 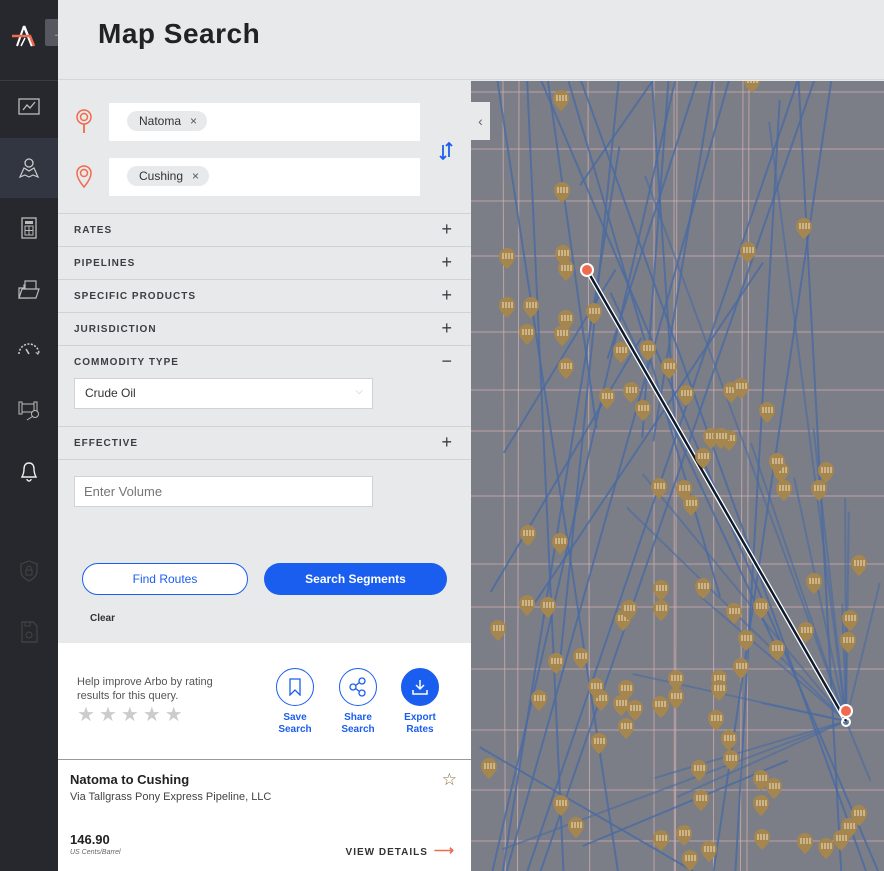 What do you see at coordinates (264, 361) in the screenshot?
I see `filter-commodity-type: COMMODITY TYPE −` at bounding box center [264, 361].